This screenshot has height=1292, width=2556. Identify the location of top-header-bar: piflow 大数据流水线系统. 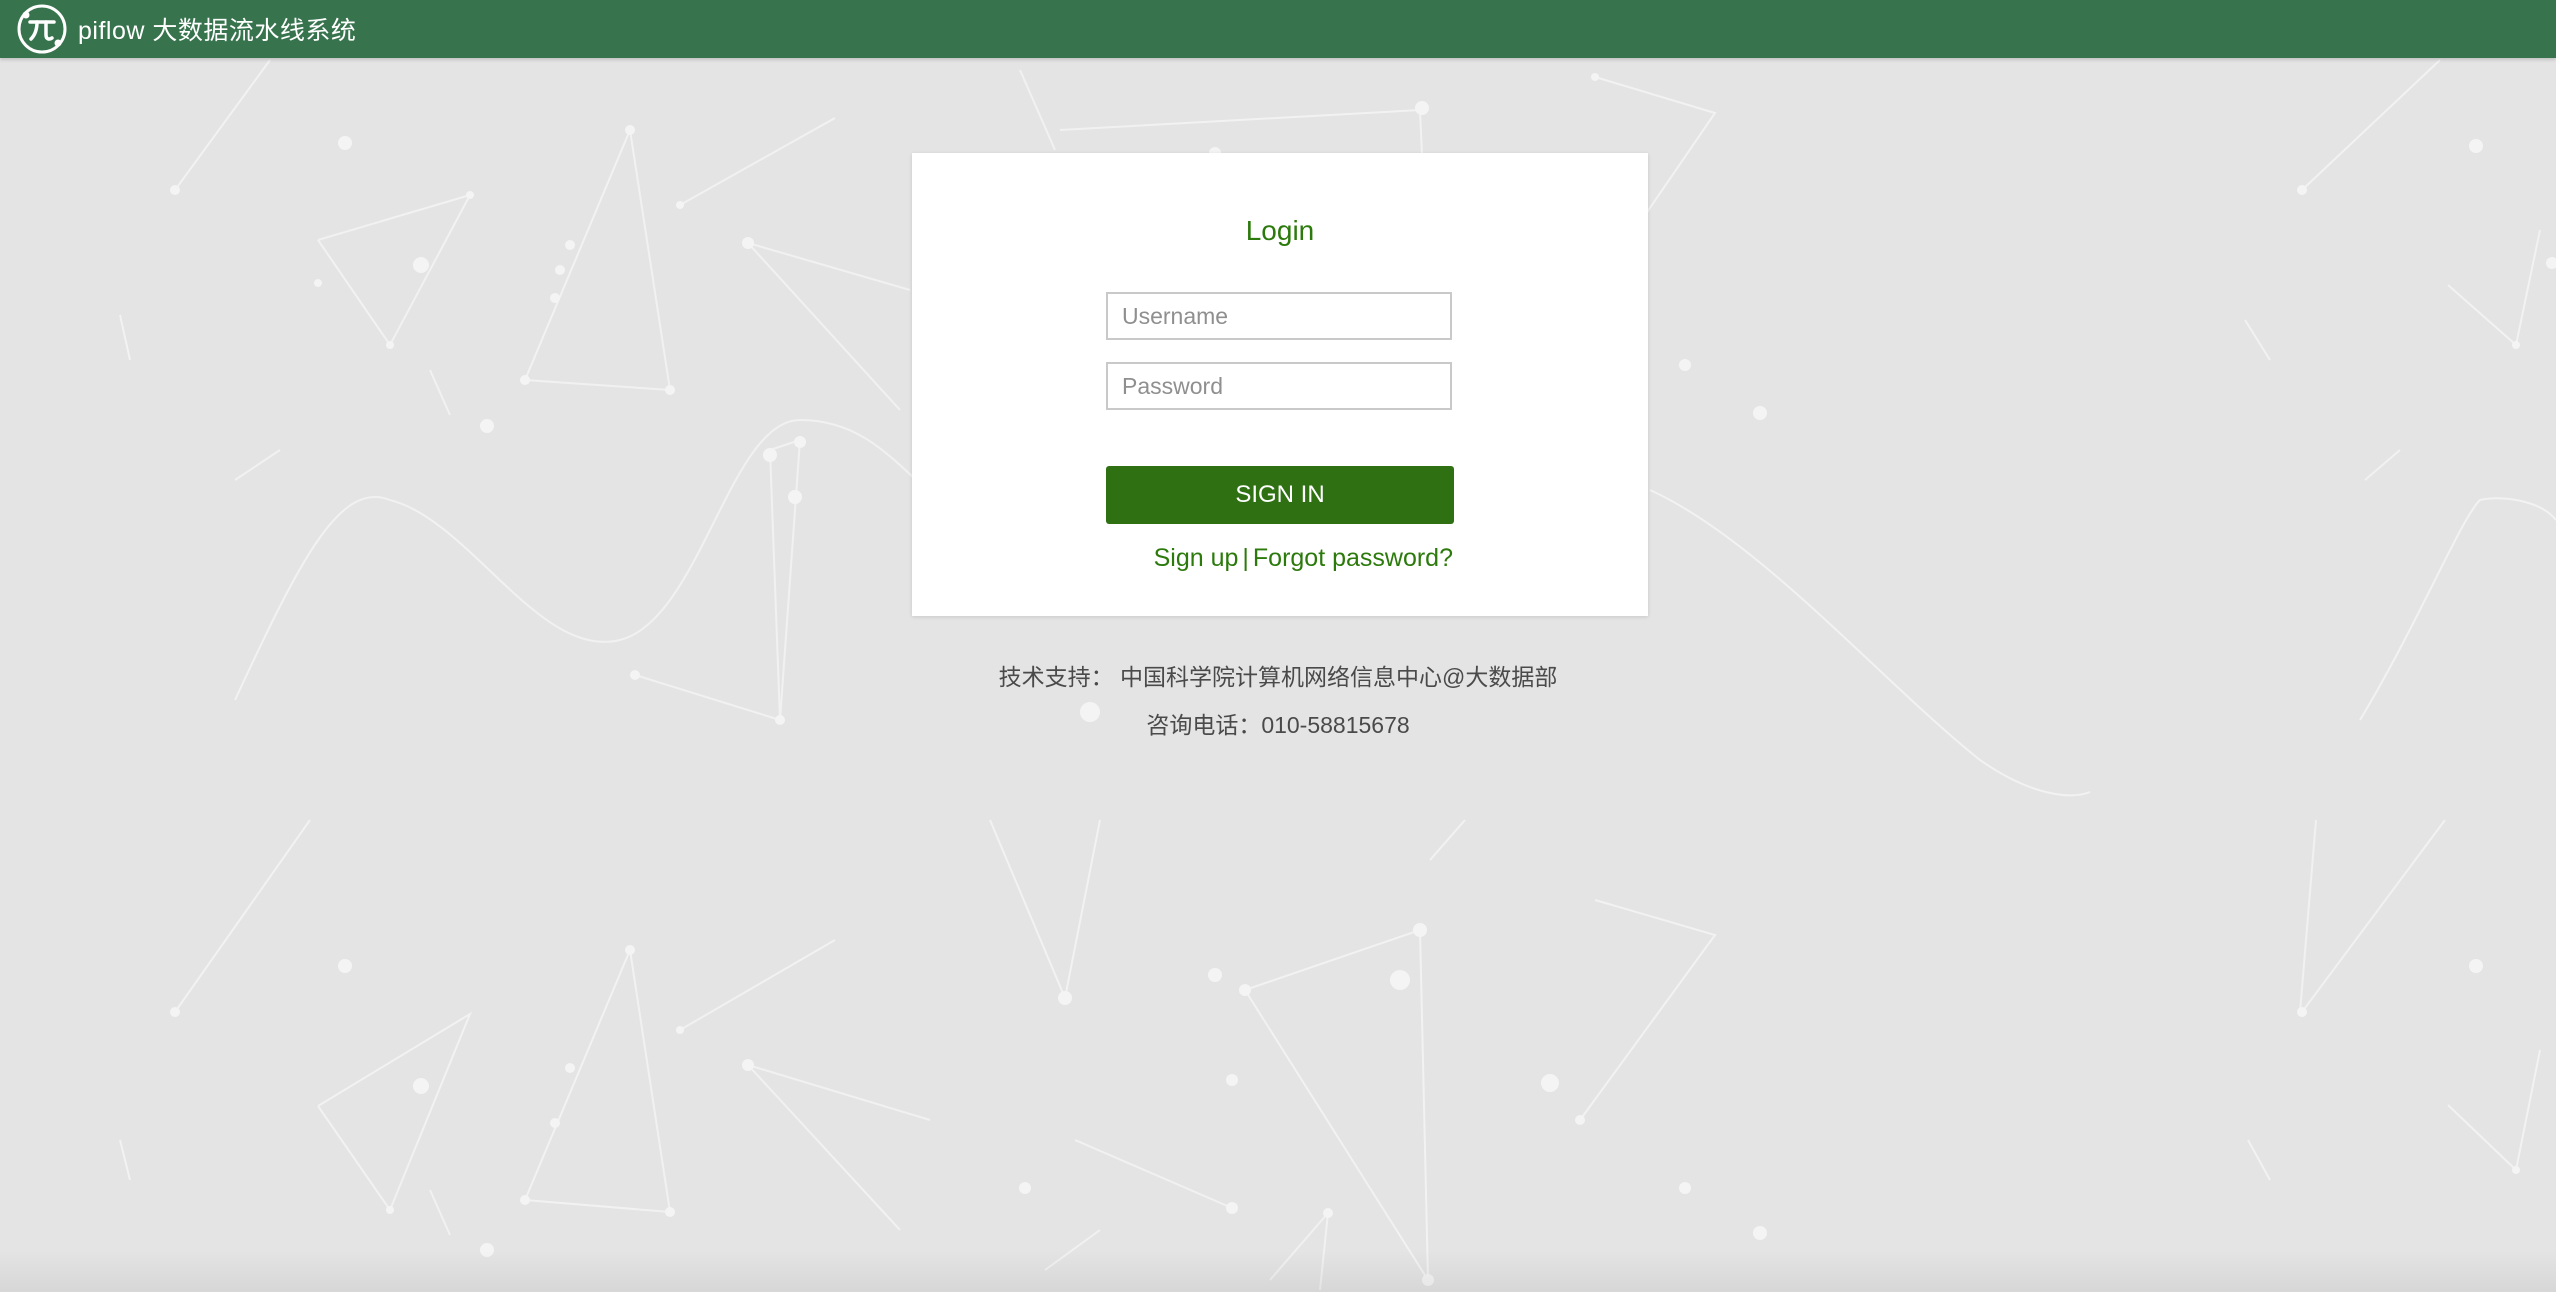
(1278, 29).